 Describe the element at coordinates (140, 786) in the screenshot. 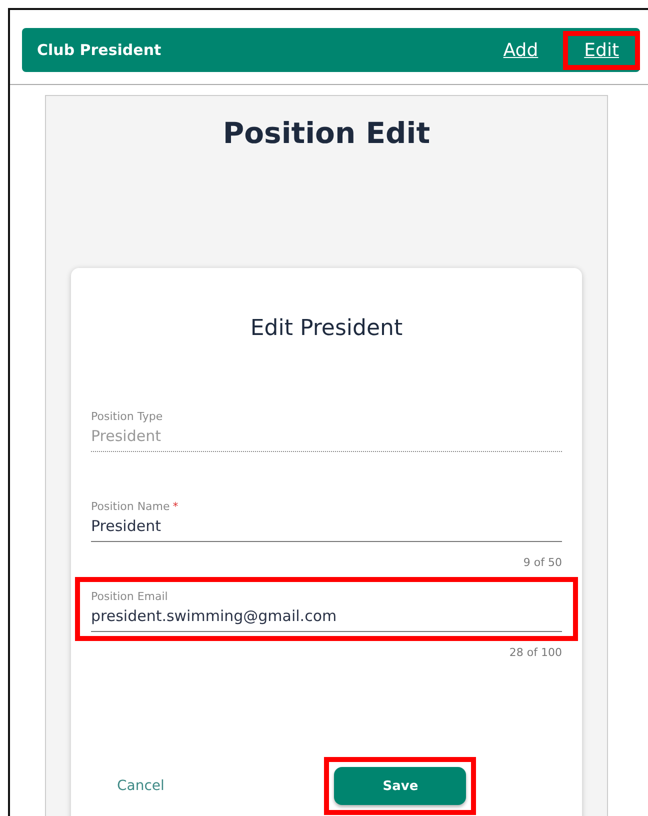

I see `cancel-link: Cancel` at that location.